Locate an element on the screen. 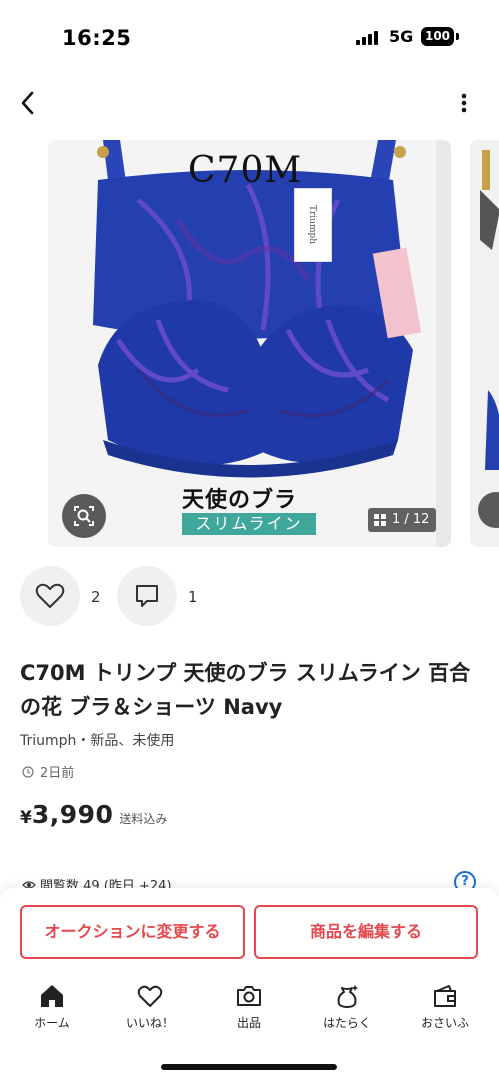  tab-label: おさいふ is located at coordinates (444, 1023).